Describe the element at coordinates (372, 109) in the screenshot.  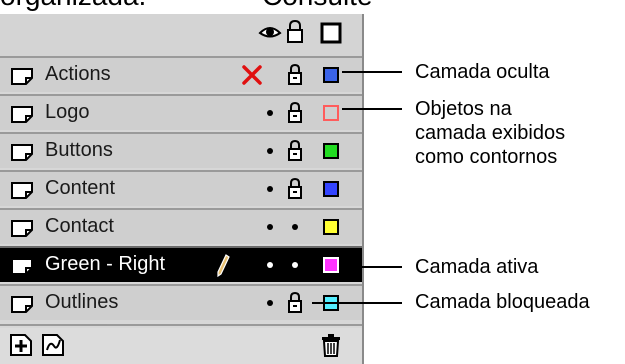
I see `callout-line-outline` at that location.